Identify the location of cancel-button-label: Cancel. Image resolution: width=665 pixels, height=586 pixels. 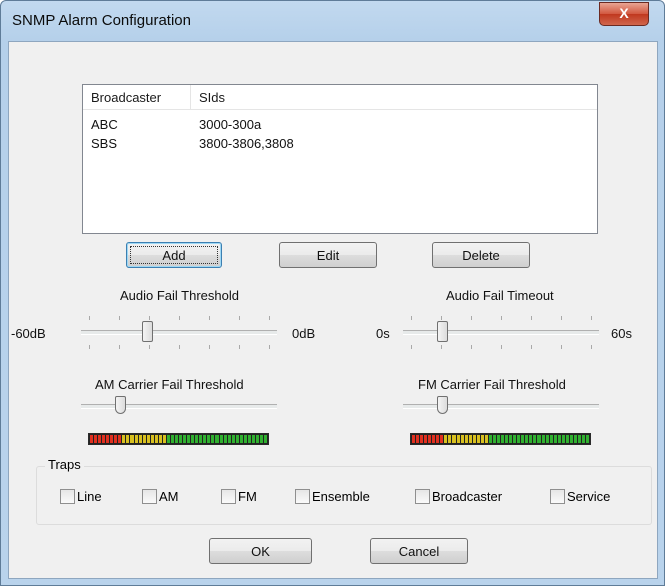
(419, 551).